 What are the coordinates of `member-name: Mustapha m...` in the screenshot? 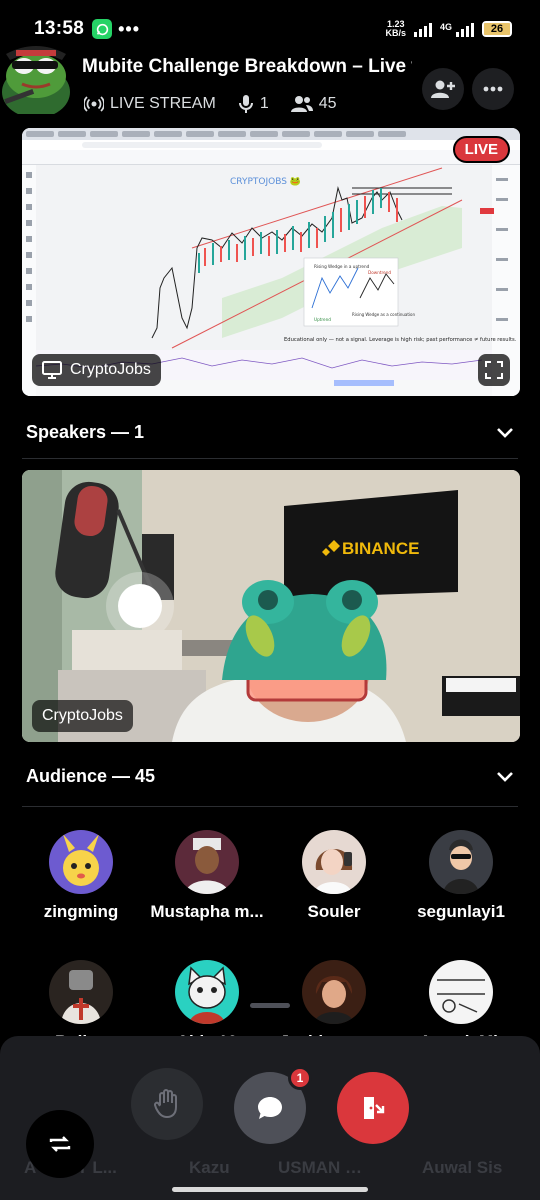 It's located at (207, 911).